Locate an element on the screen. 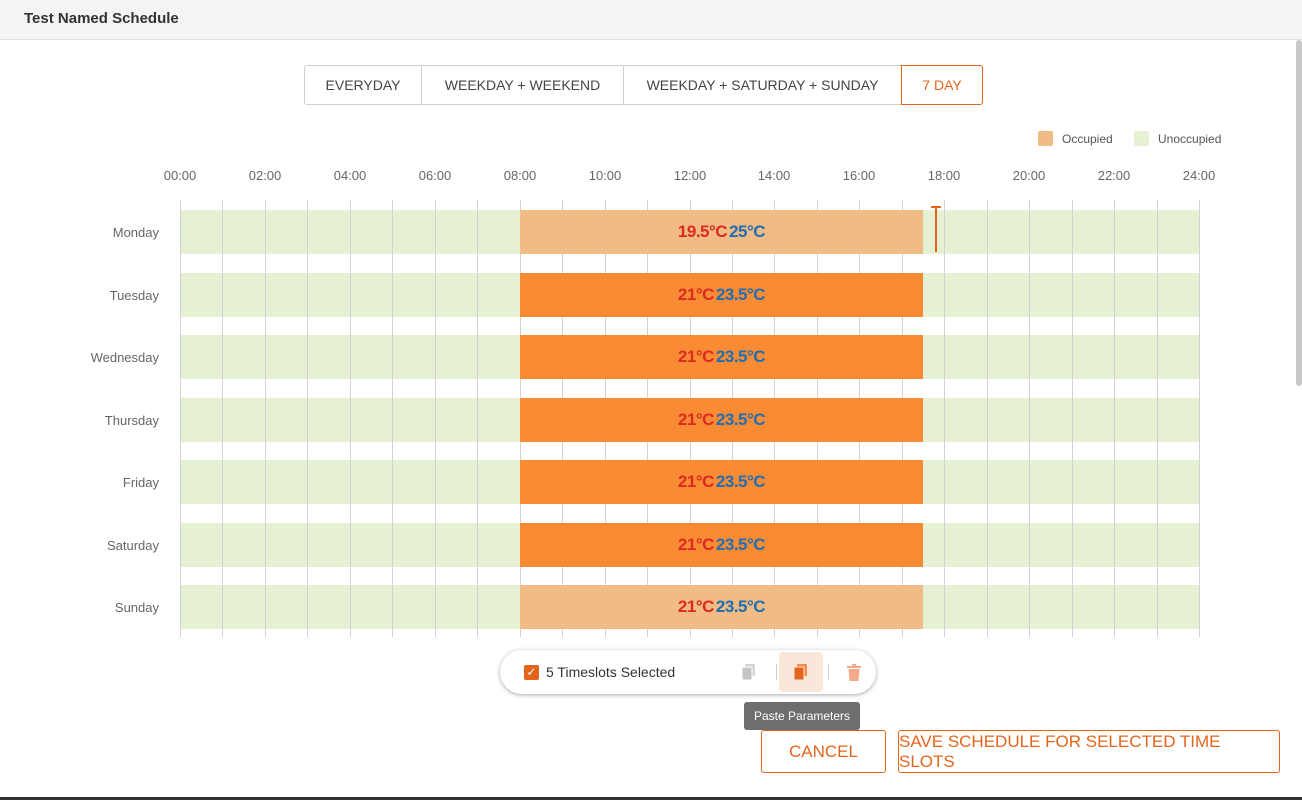  occupied-timeslot: 19.5°C 25°C is located at coordinates (721, 232).